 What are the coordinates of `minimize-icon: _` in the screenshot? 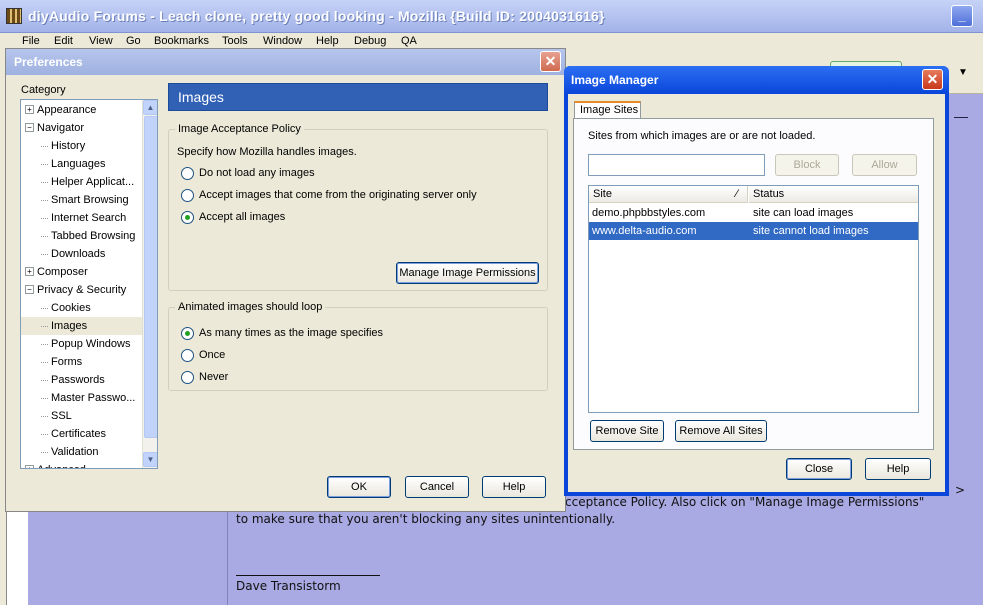 It's located at (962, 16).